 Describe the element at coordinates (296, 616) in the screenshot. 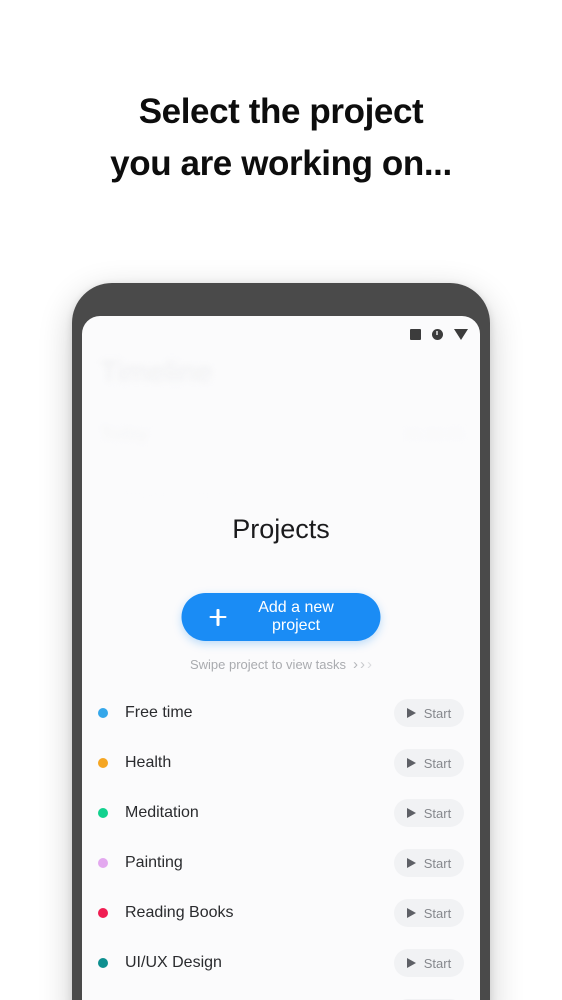

I see `add-new-project-label: Add a new project` at that location.